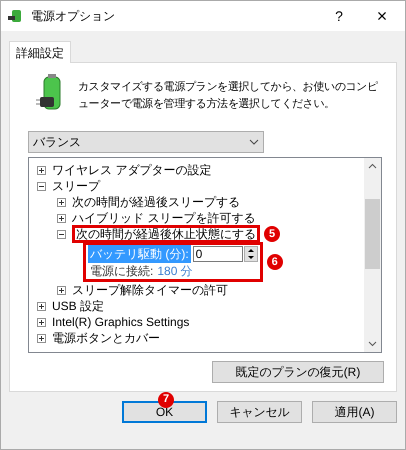 The width and height of the screenshot is (406, 450). I want to click on dialog-button: OK, so click(164, 412).